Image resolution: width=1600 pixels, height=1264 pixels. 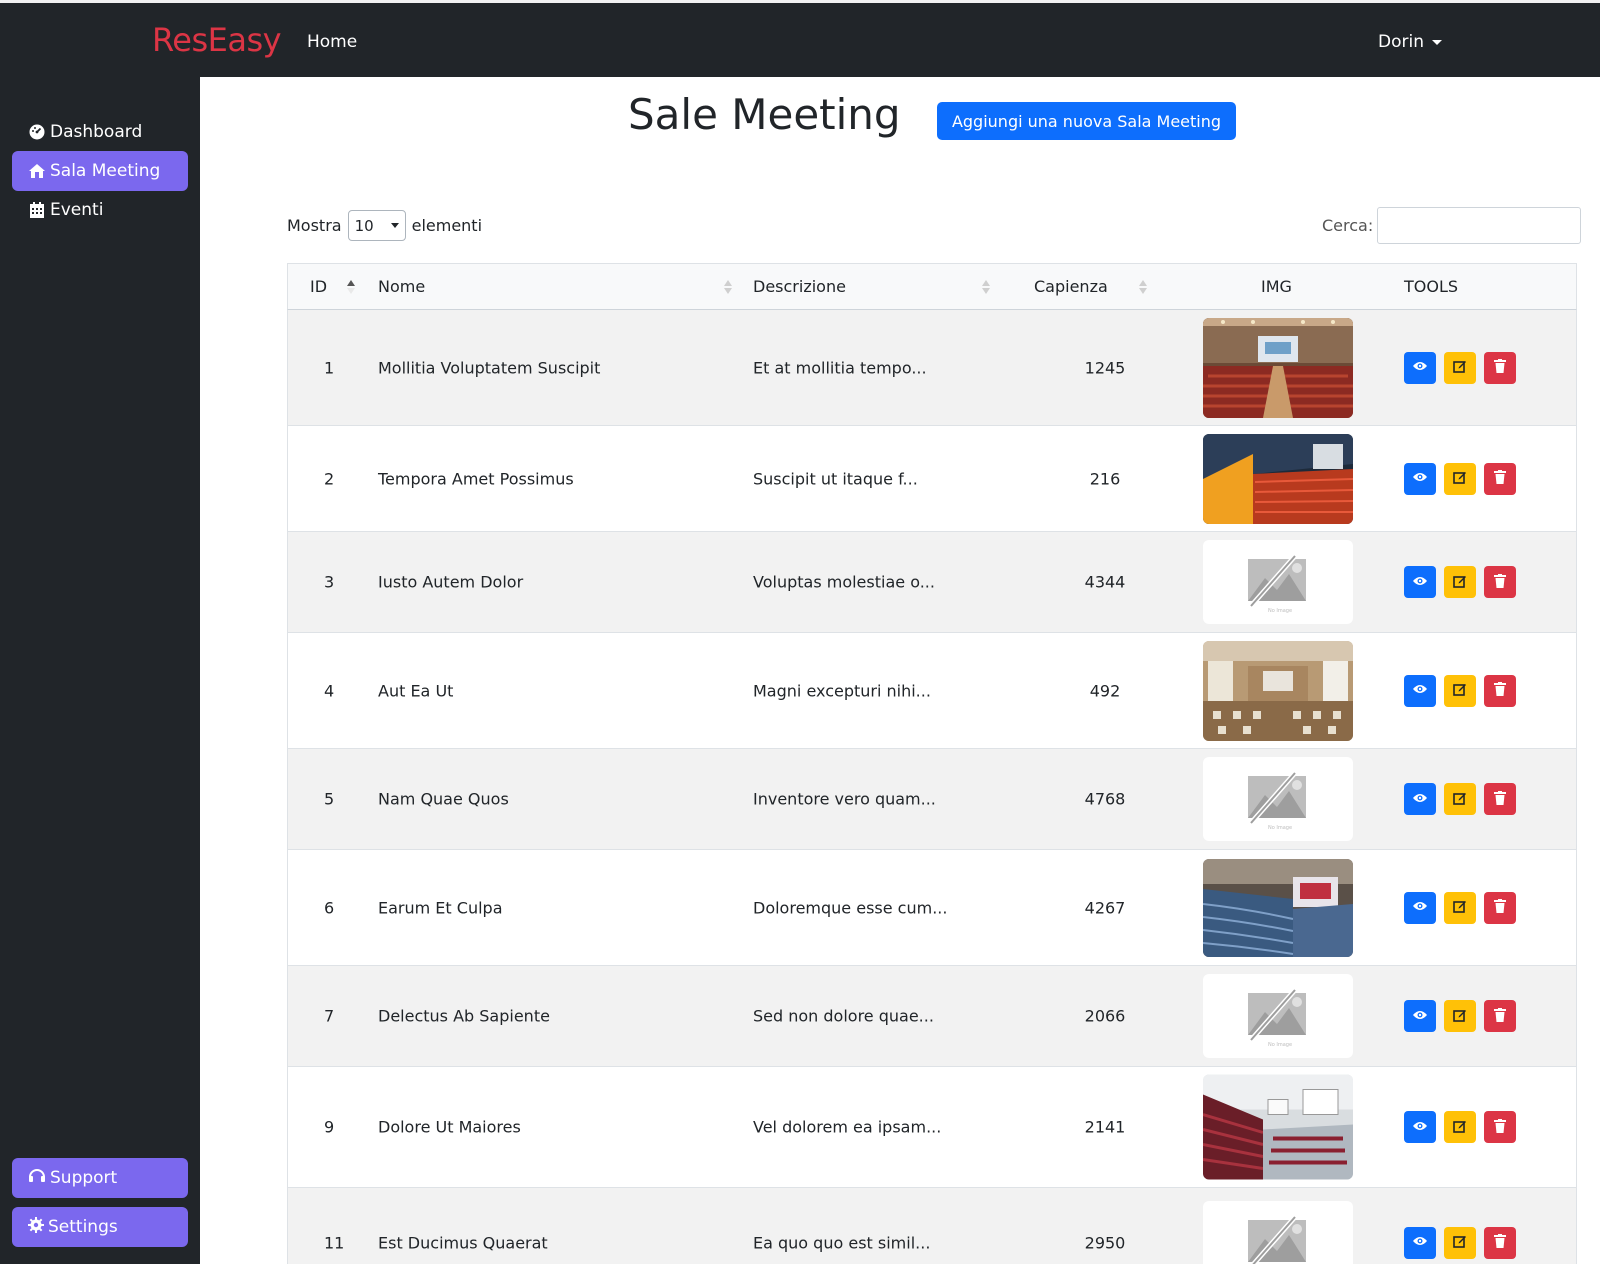 What do you see at coordinates (476, 478) in the screenshot?
I see `cell-nome: Tempora Amet Possimus` at bounding box center [476, 478].